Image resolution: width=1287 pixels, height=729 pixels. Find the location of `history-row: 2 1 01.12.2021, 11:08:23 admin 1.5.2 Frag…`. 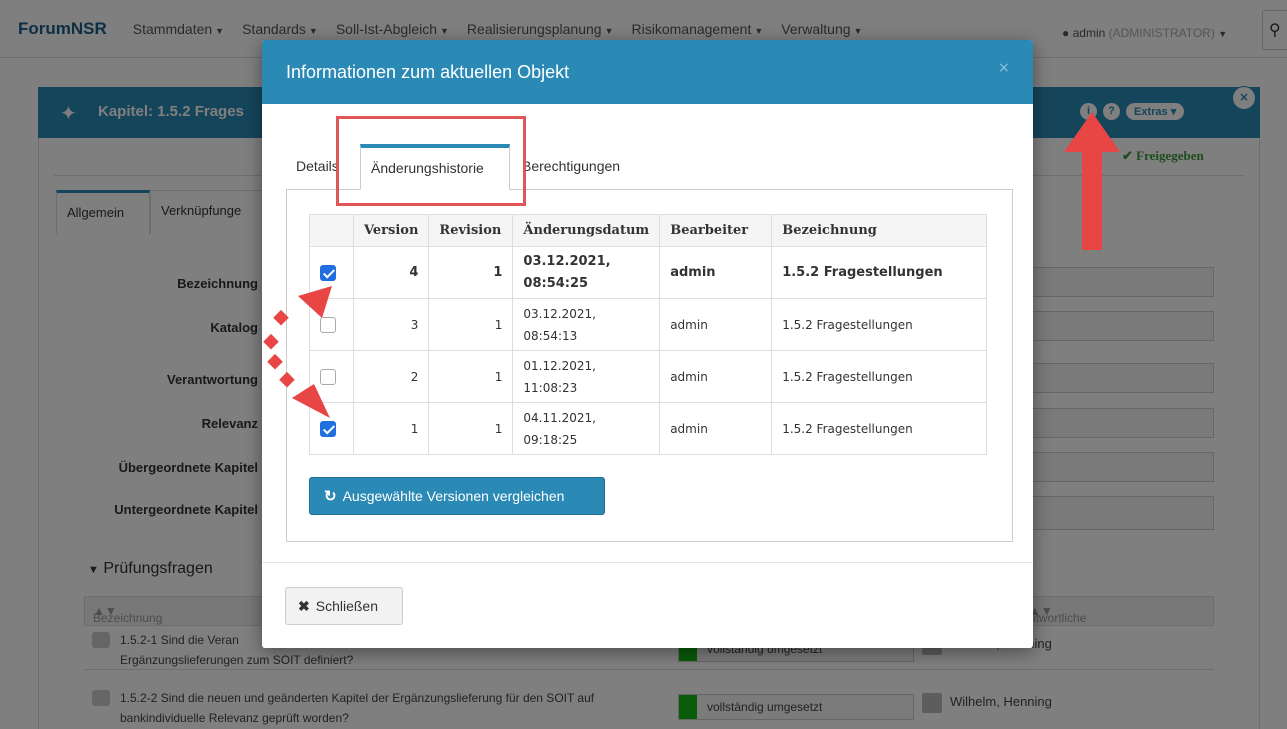

history-row: 2 1 01.12.2021, 11:08:23 admin 1.5.2 Frag… is located at coordinates (648, 376).